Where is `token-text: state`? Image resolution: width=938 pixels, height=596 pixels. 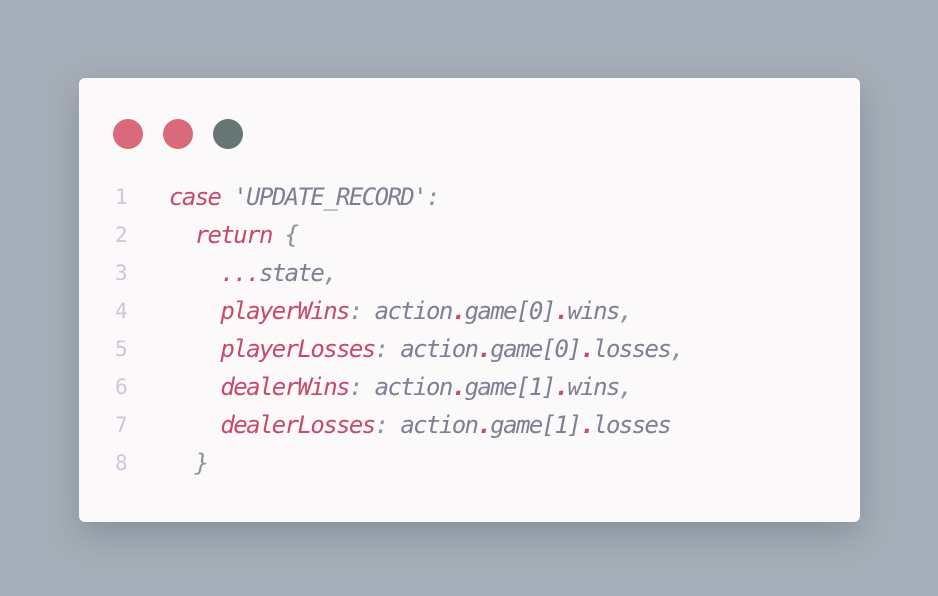 token-text: state is located at coordinates (291, 273).